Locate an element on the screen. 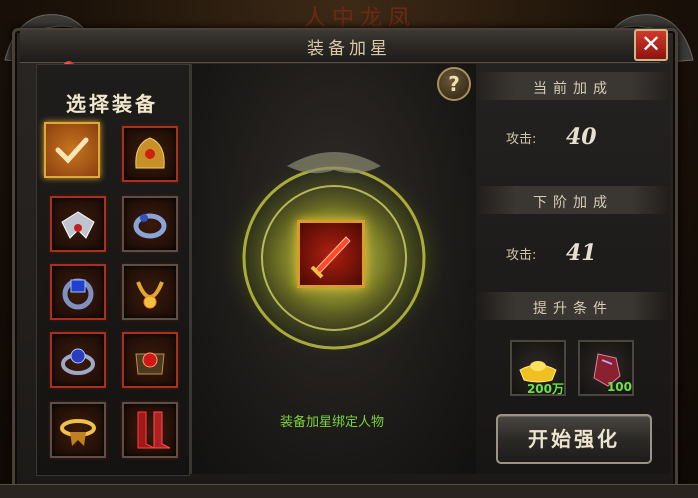 The height and width of the screenshot is (498, 698). bracelet-icon is located at coordinates (150, 226).